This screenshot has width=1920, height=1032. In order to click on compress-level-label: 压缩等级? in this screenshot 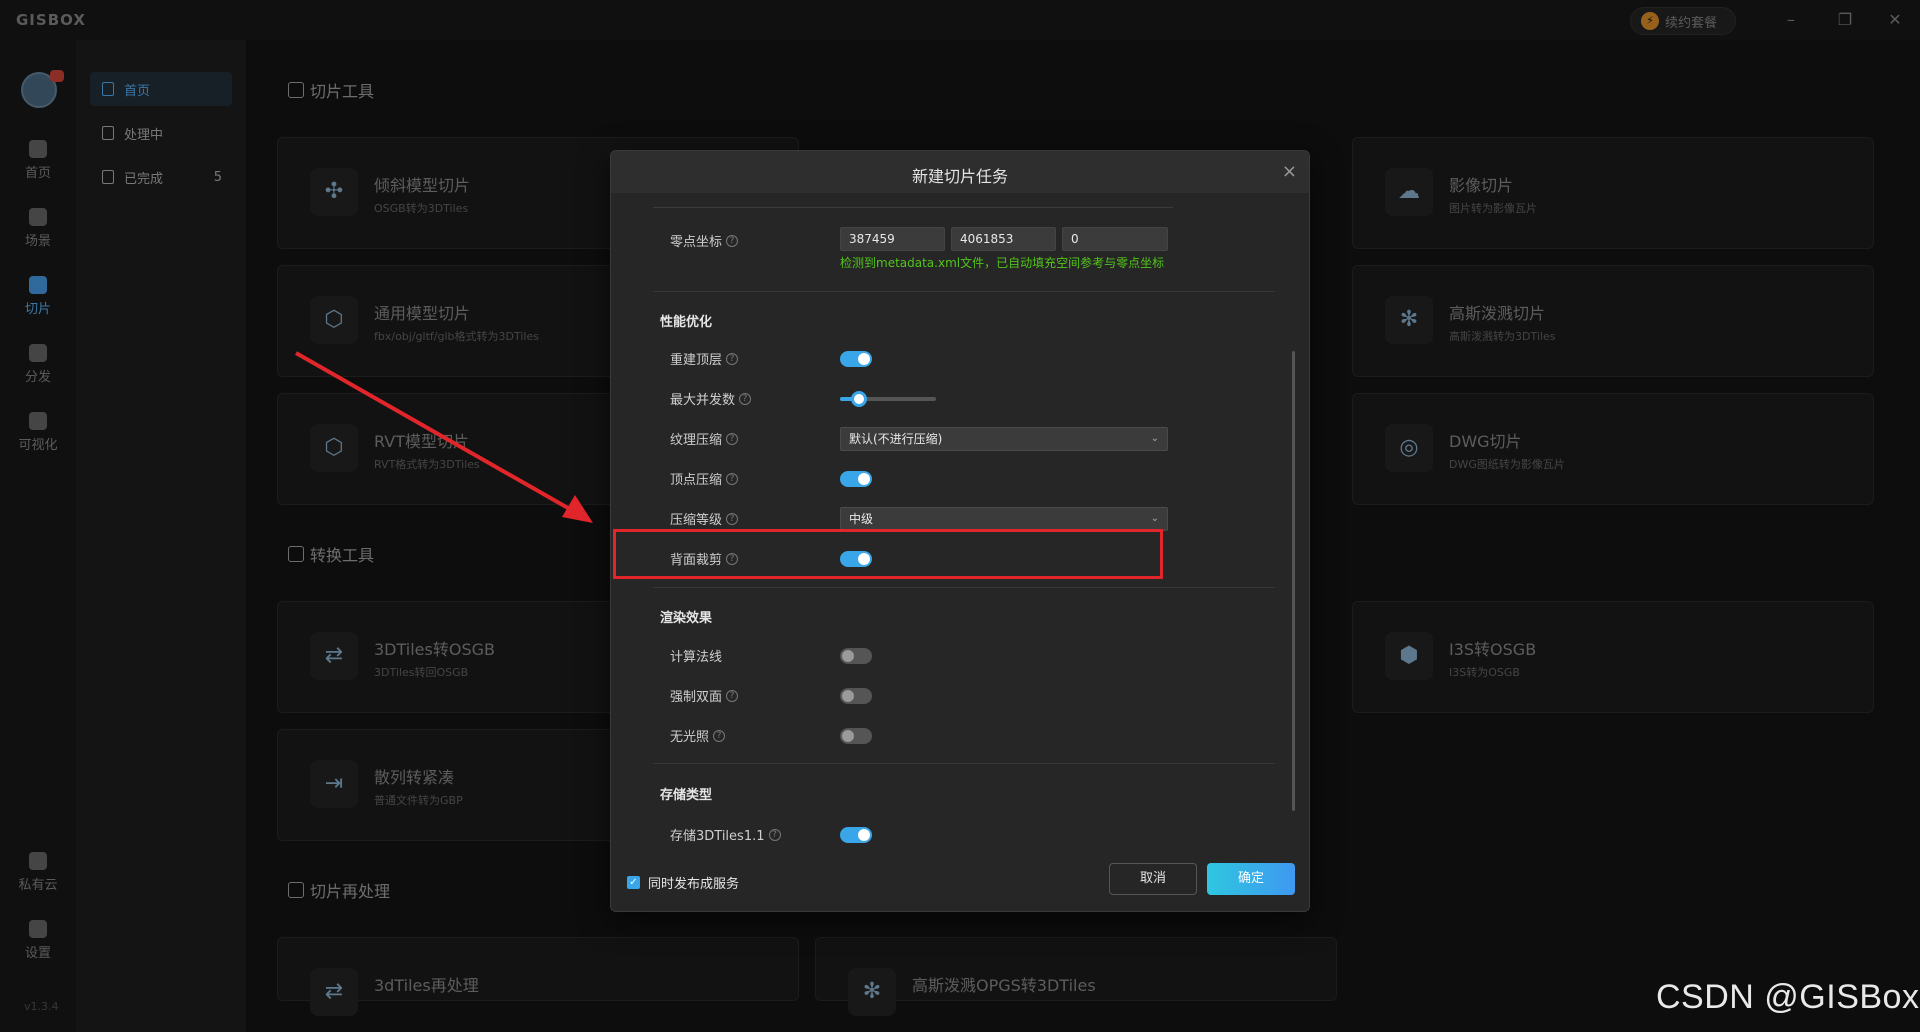, I will do `click(704, 518)`.